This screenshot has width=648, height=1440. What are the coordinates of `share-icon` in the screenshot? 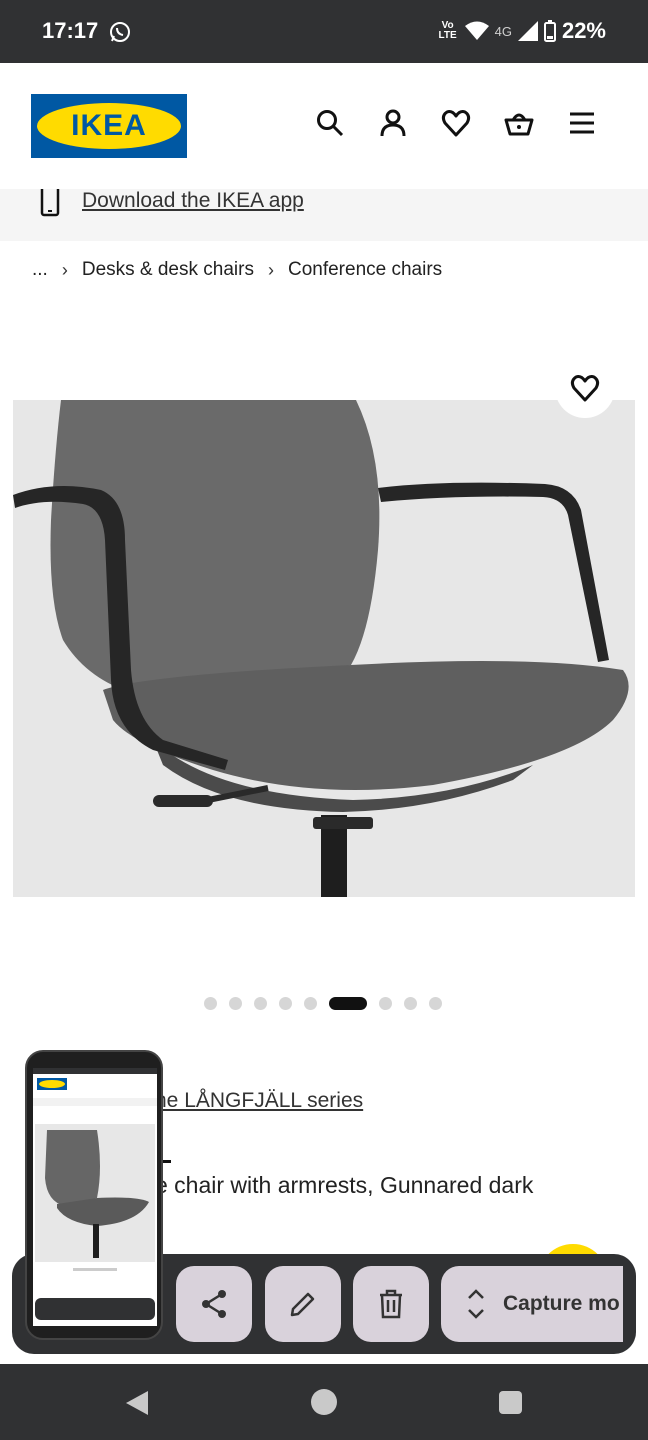 It's located at (214, 1304).